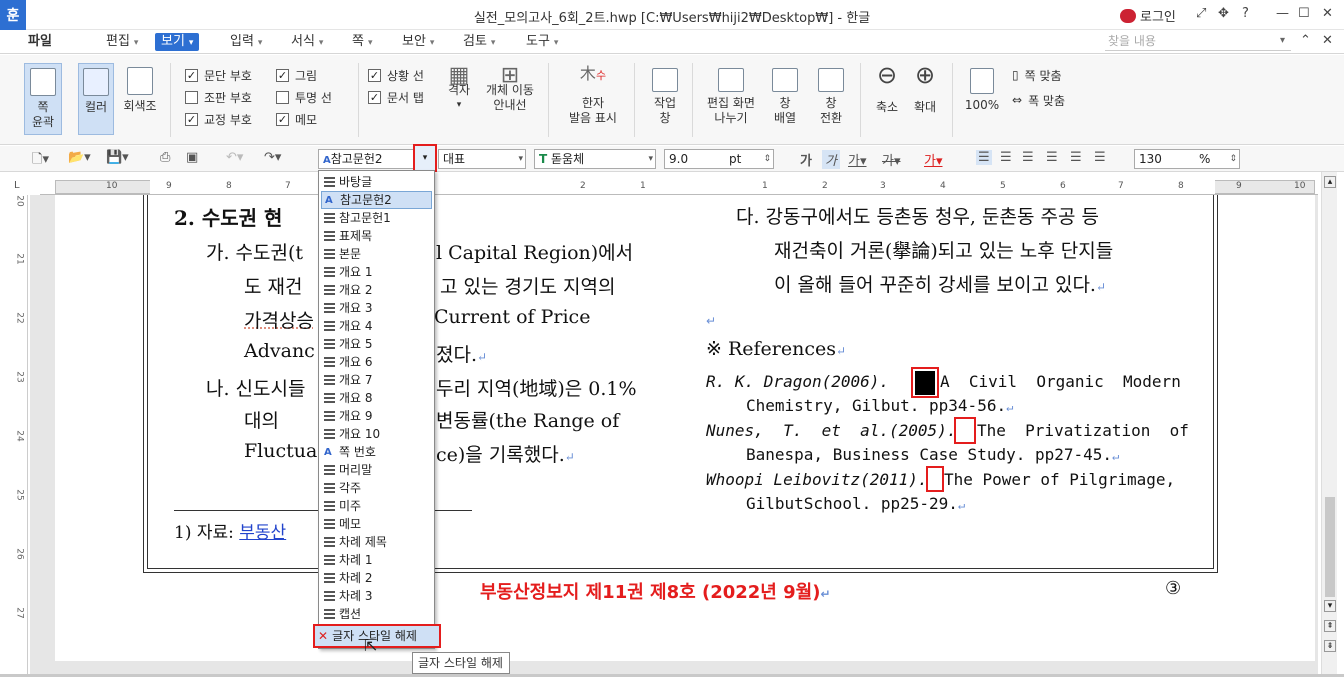 This screenshot has width=1344, height=677. I want to click on style-item: 차례 1, so click(376, 560).